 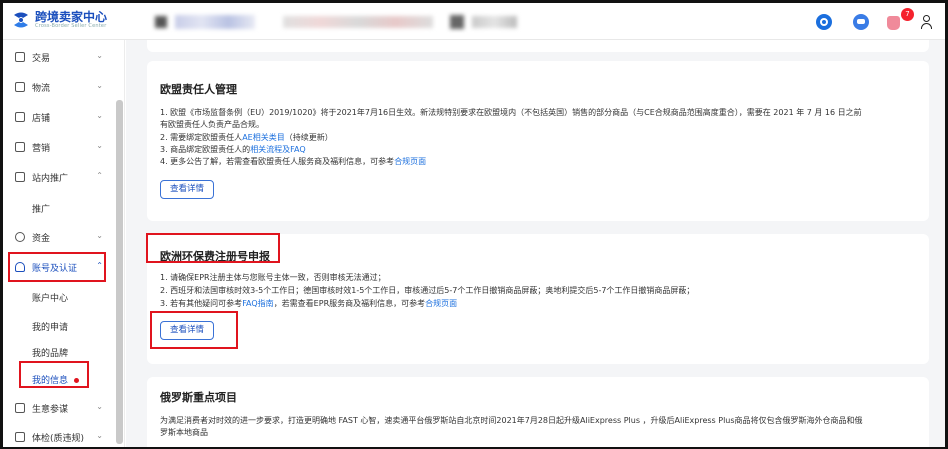 I want to click on card-text-line4: 4. 更多公告了解，若需查看欧盟责任人服务商及福利信息，可参考合规页面, so click(x=293, y=162).